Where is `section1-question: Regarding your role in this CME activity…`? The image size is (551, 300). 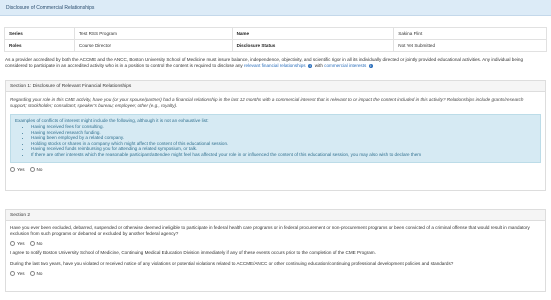
section1-question: Regarding your role in this CME activity… is located at coordinates (267, 103).